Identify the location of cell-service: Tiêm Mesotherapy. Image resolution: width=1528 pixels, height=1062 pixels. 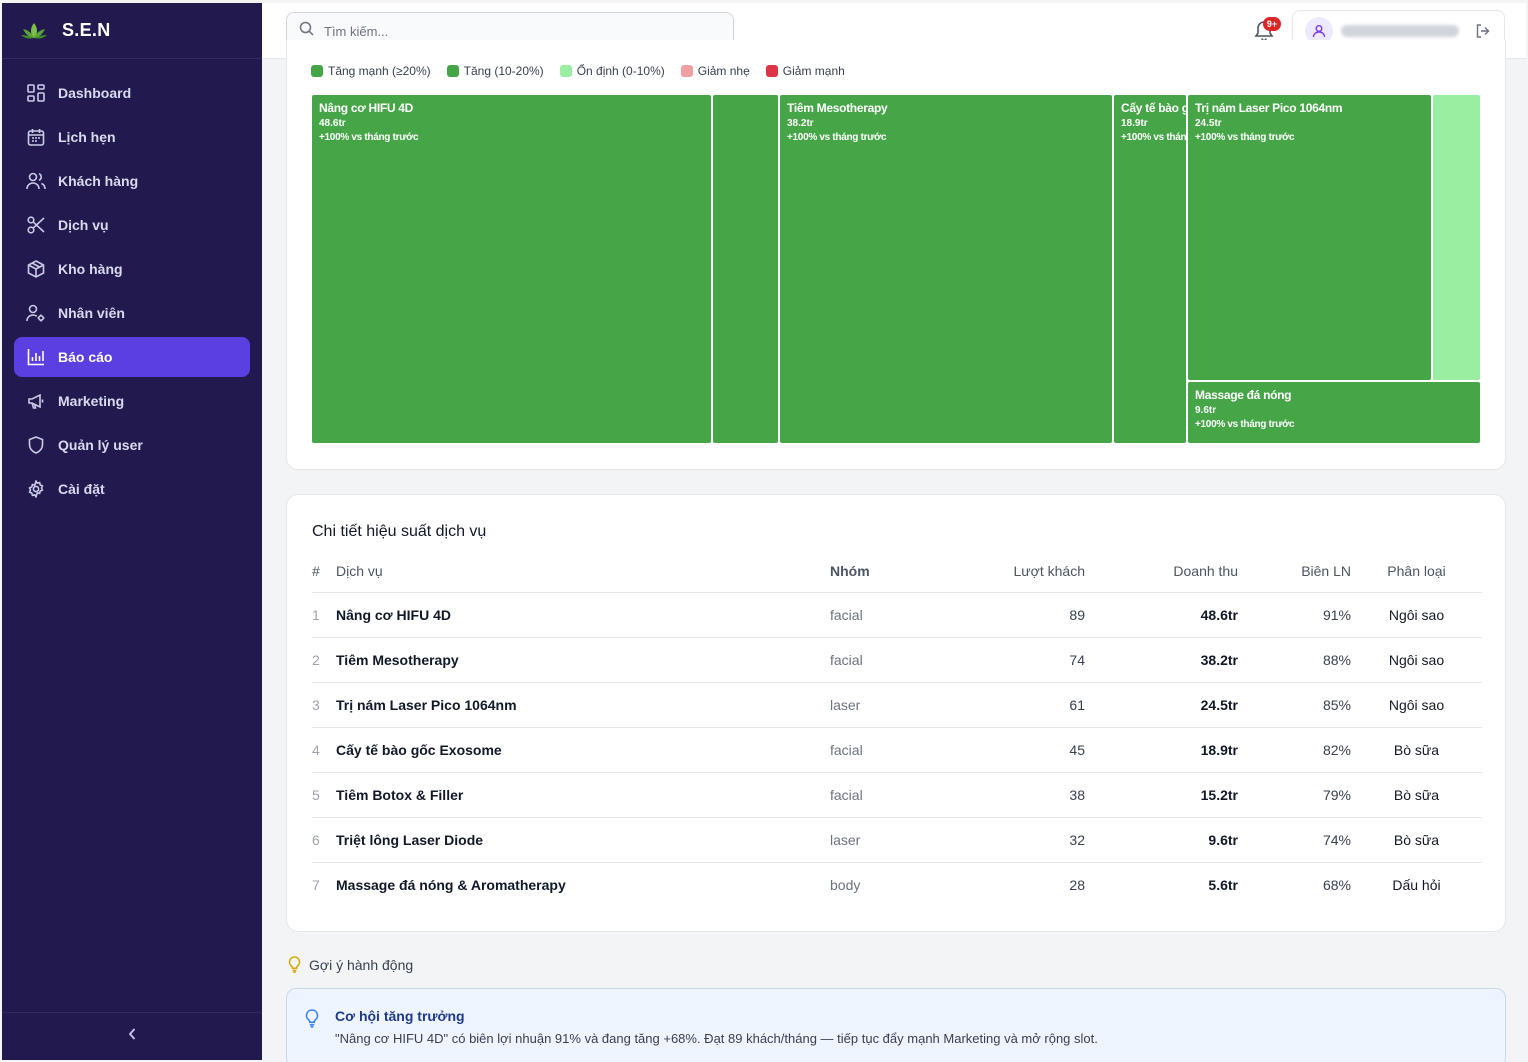
(583, 660).